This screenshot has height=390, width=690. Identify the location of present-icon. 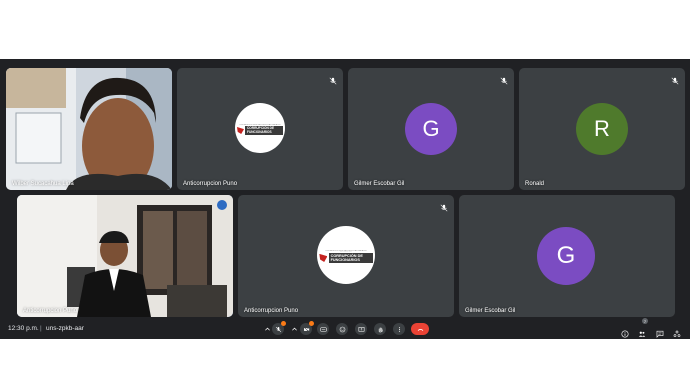
(361, 329).